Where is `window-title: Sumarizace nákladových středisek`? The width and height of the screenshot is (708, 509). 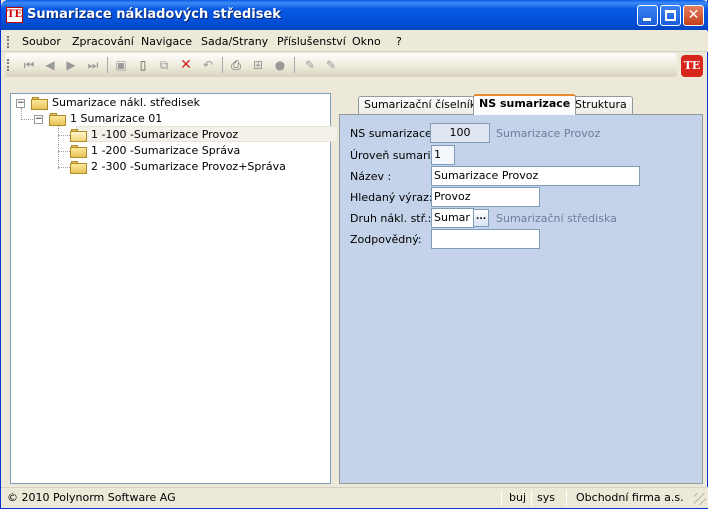
window-title: Sumarizace nákladových středisek is located at coordinates (154, 14).